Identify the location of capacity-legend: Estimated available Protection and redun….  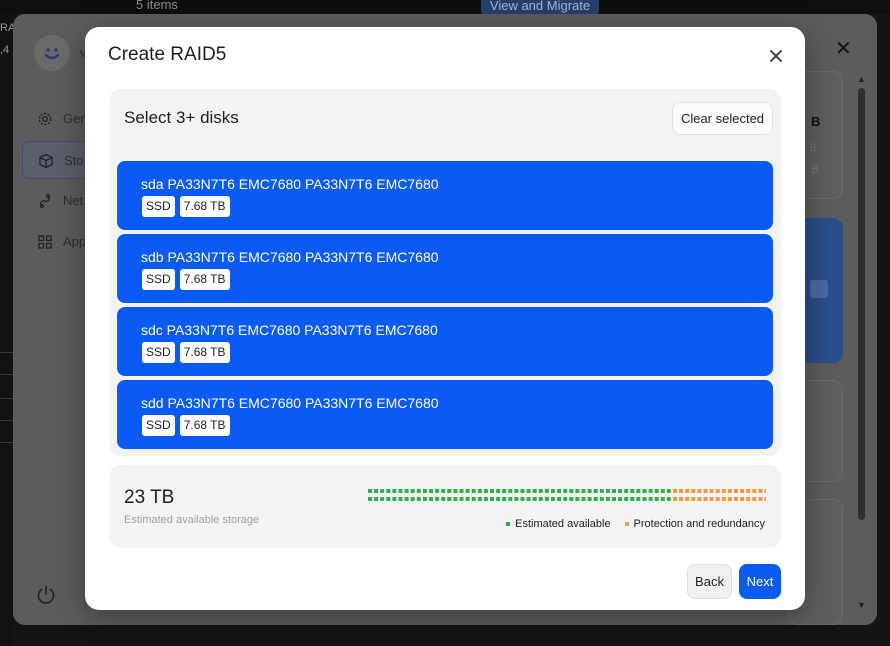
(635, 524).